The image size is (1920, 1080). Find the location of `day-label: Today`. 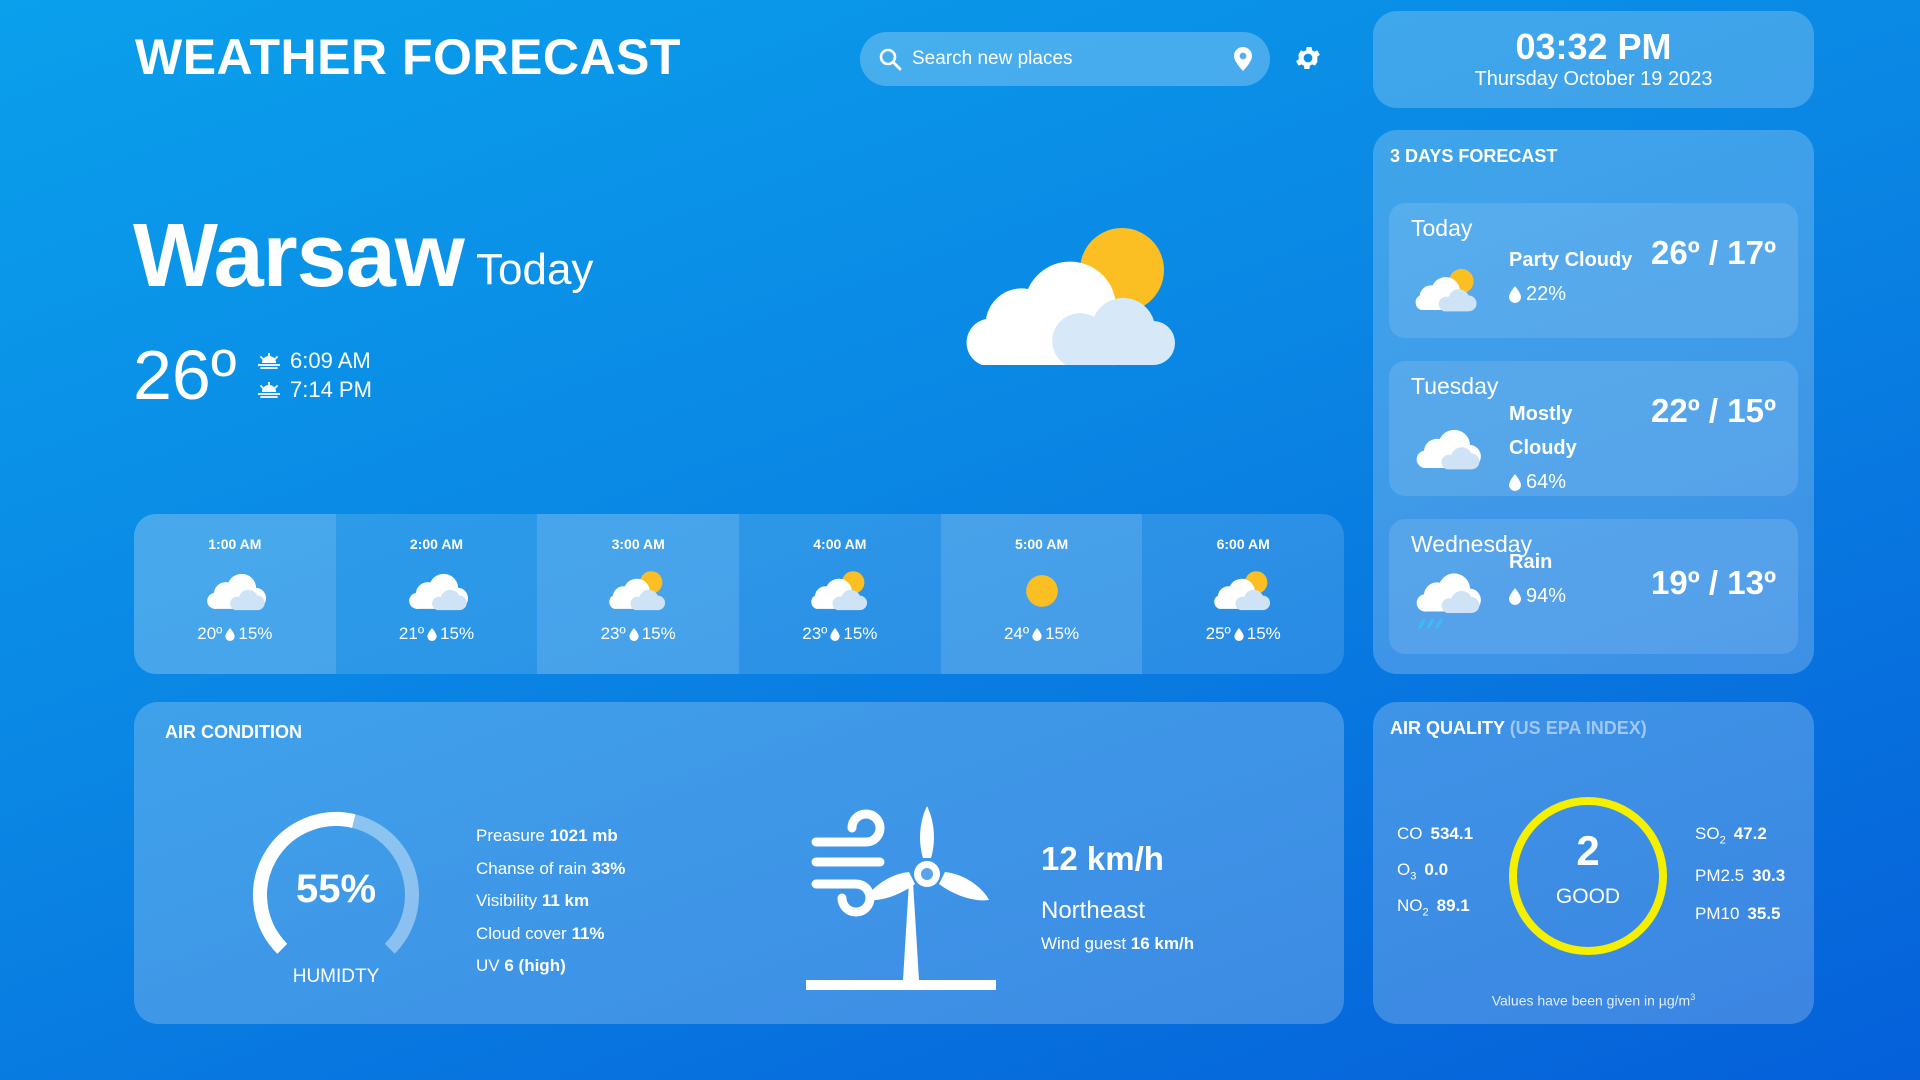

day-label: Today is located at coordinates (535, 269).